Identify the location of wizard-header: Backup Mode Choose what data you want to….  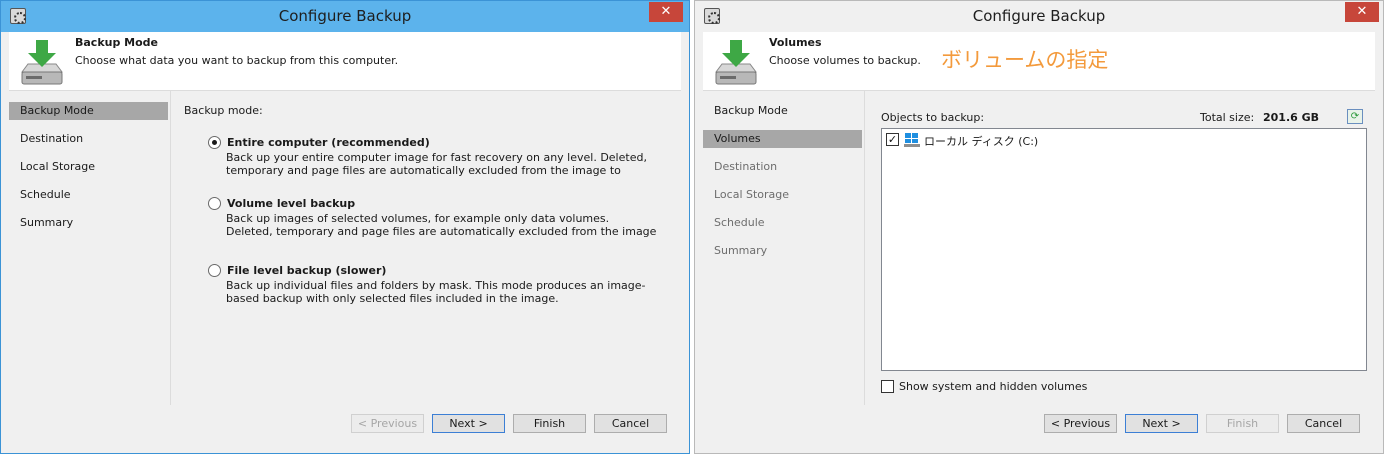
(345, 61).